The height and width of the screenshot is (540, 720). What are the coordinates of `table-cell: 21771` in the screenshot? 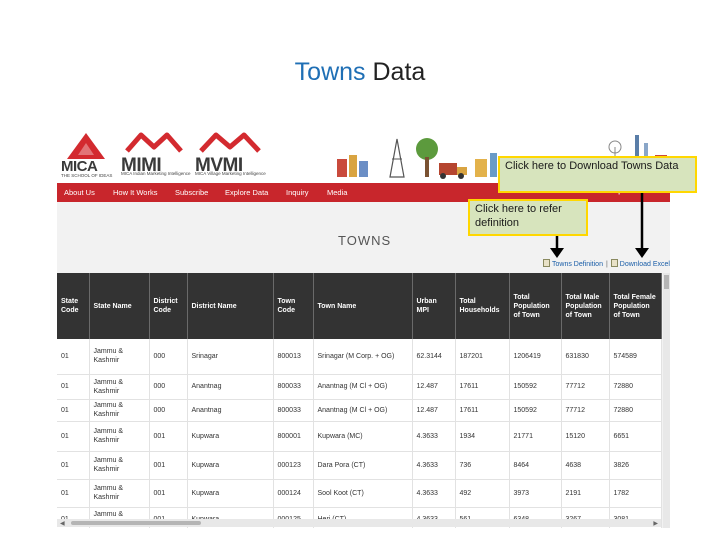 It's located at (535, 436).